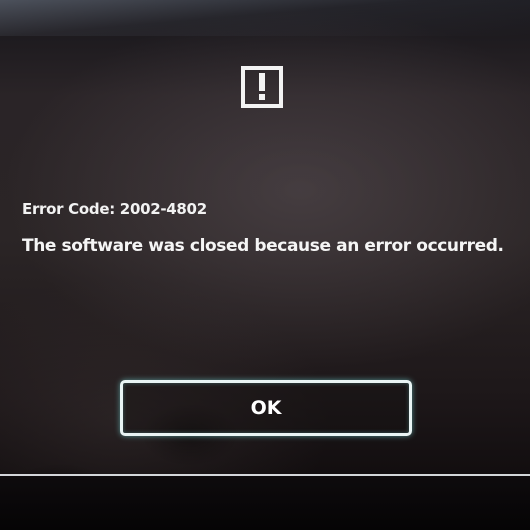 This screenshot has width=530, height=530. Describe the element at coordinates (265, 503) in the screenshot. I see `footer-bar` at that location.